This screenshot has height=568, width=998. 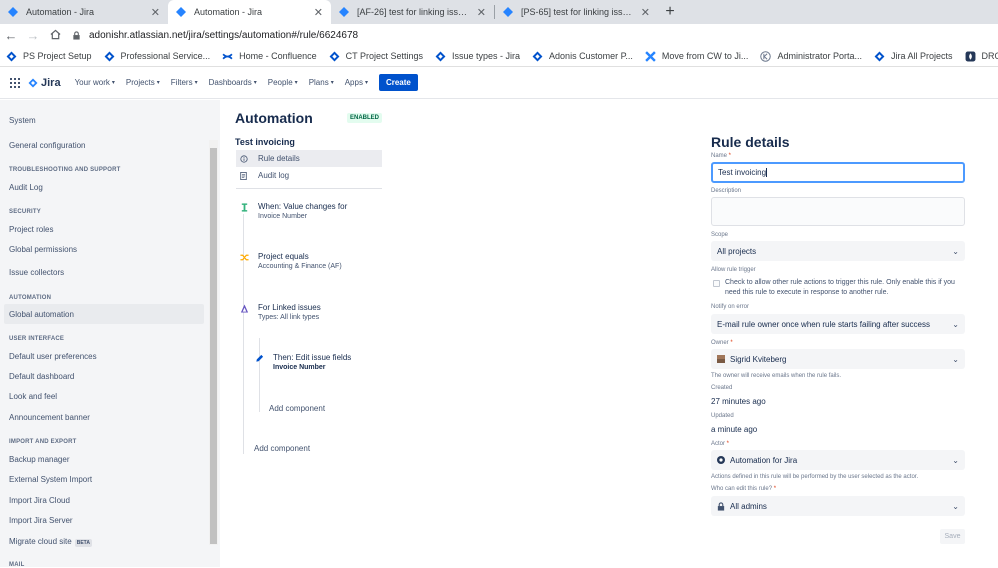 I want to click on sidebar-item-migrate-cloud-site: Migrate cloud siteBETA, so click(x=50, y=541).